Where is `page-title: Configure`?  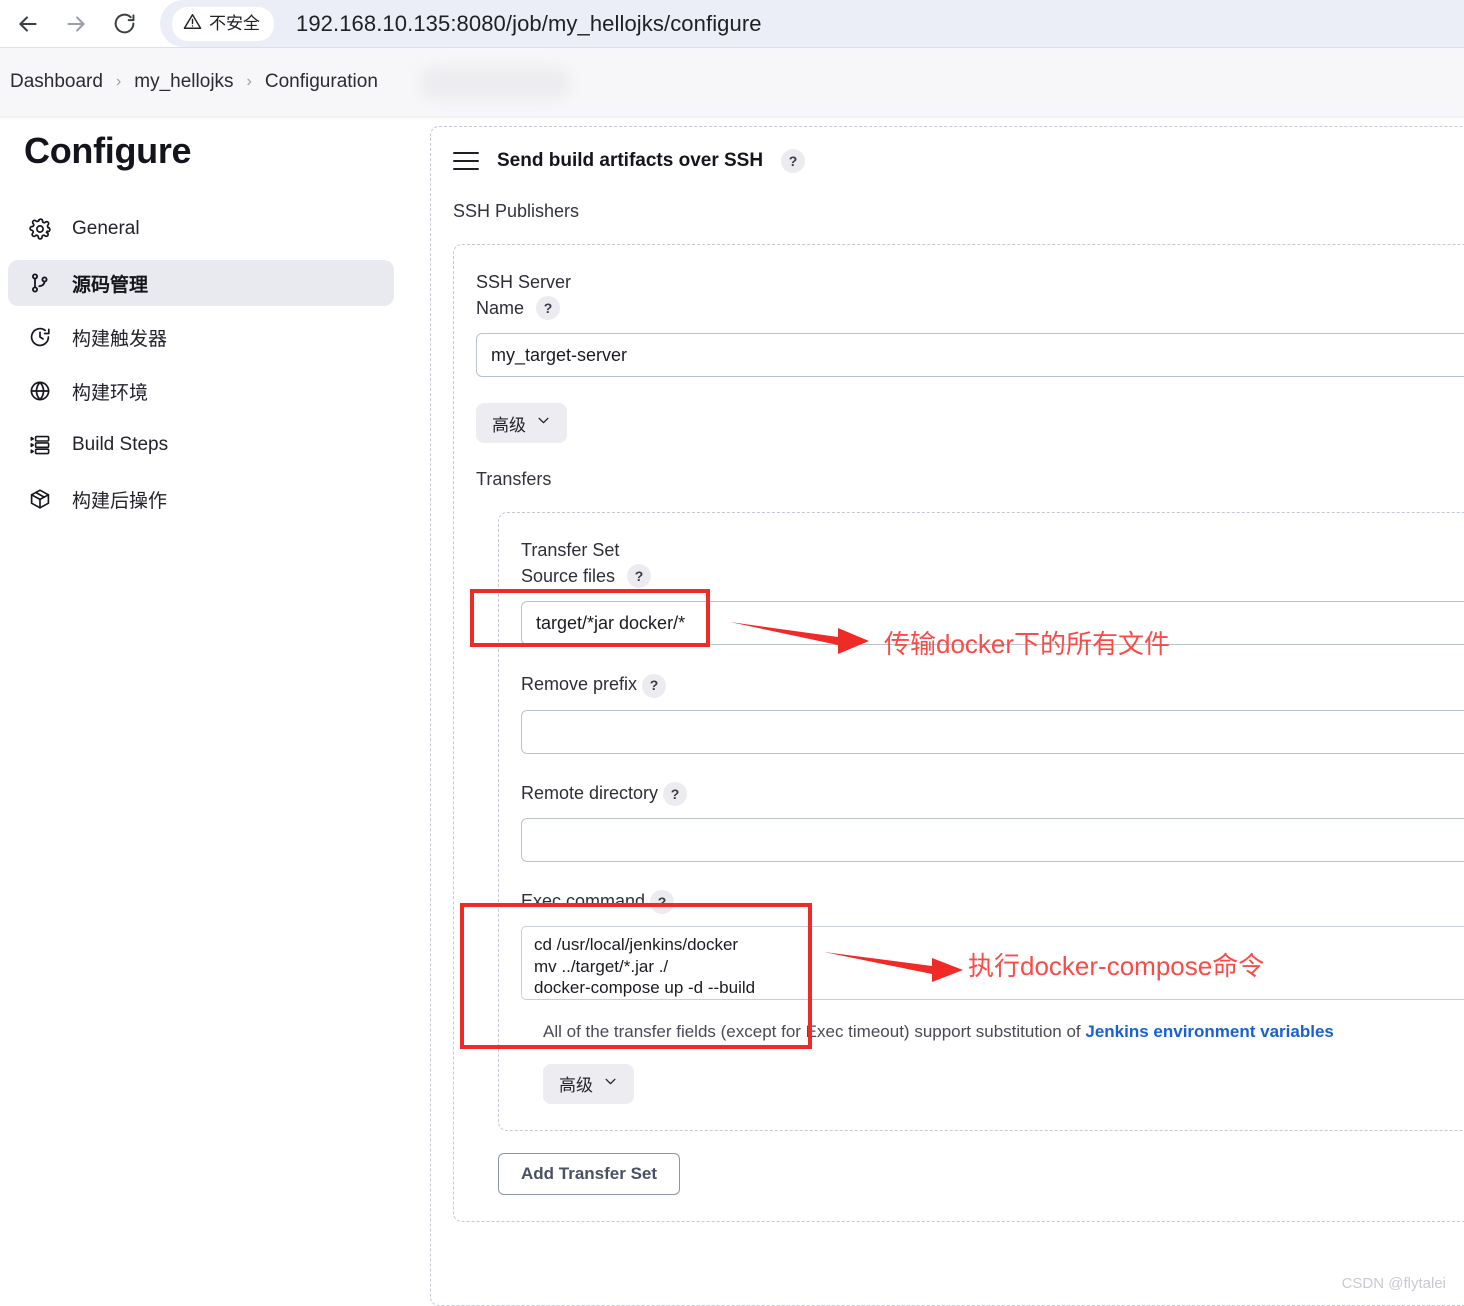
page-title: Configure is located at coordinates (108, 150).